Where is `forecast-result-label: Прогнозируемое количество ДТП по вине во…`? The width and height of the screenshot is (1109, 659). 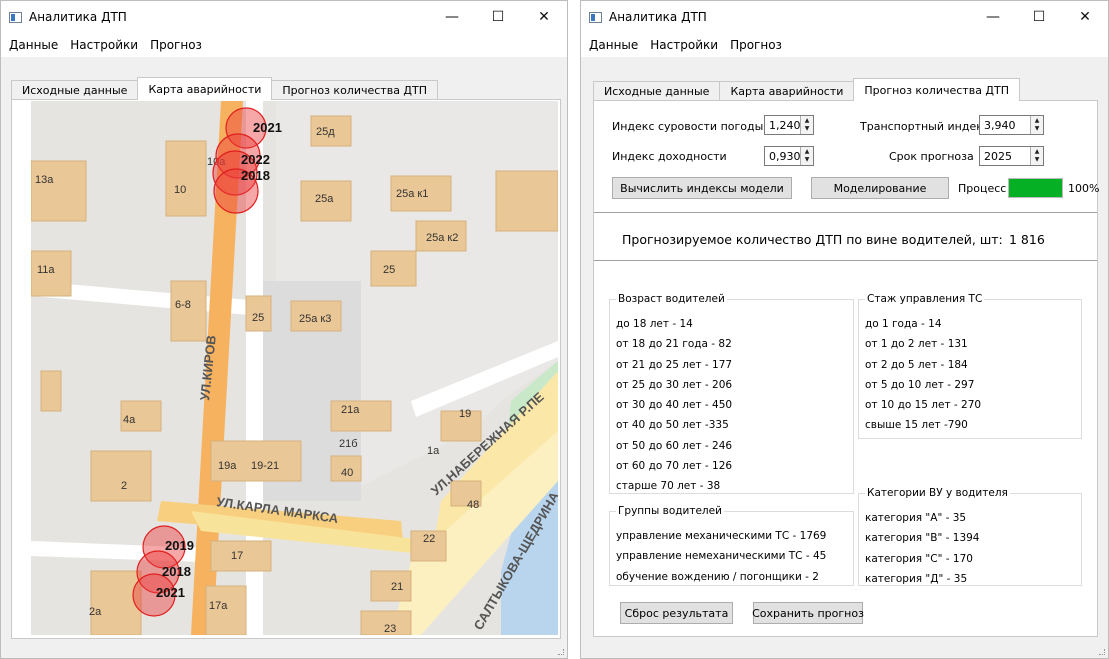
forecast-result-label: Прогнозируемое количество ДТП по вине во… is located at coordinates (812, 239).